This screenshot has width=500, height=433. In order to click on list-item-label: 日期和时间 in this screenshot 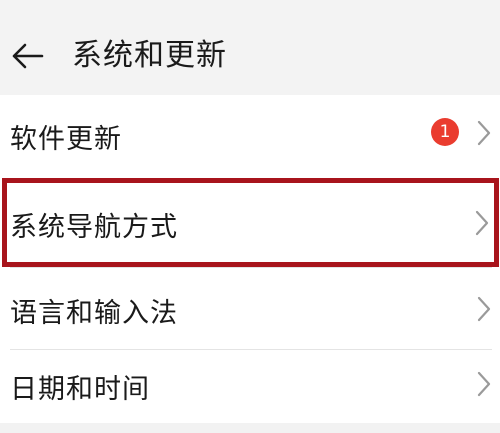, I will do `click(80, 389)`.